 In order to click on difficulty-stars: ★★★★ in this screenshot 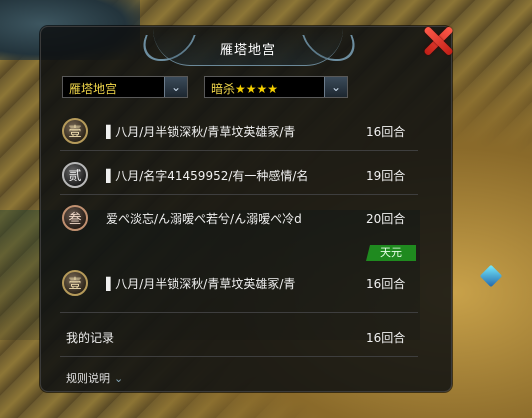, I will do `click(257, 89)`.